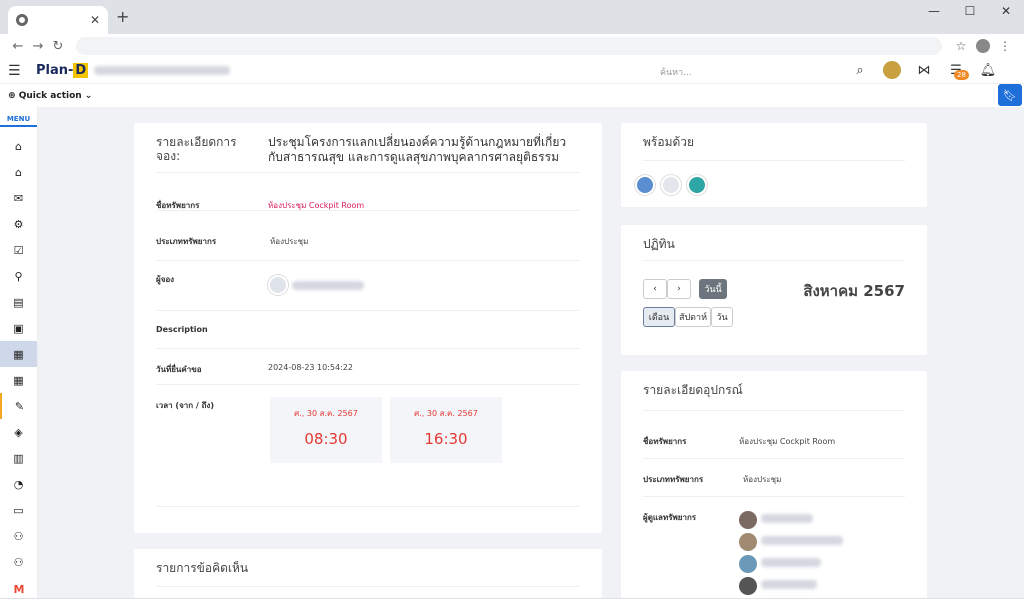  I want to click on equipment-resource-row: ชื่อทรัพยากร ห้องประชุม Cockpit Room, so click(774, 435).